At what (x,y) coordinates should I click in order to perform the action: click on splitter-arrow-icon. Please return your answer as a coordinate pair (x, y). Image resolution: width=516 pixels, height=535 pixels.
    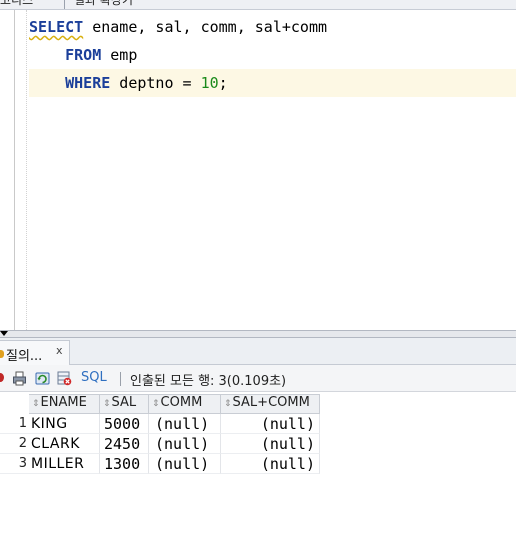
    Looking at the image, I should click on (4, 333).